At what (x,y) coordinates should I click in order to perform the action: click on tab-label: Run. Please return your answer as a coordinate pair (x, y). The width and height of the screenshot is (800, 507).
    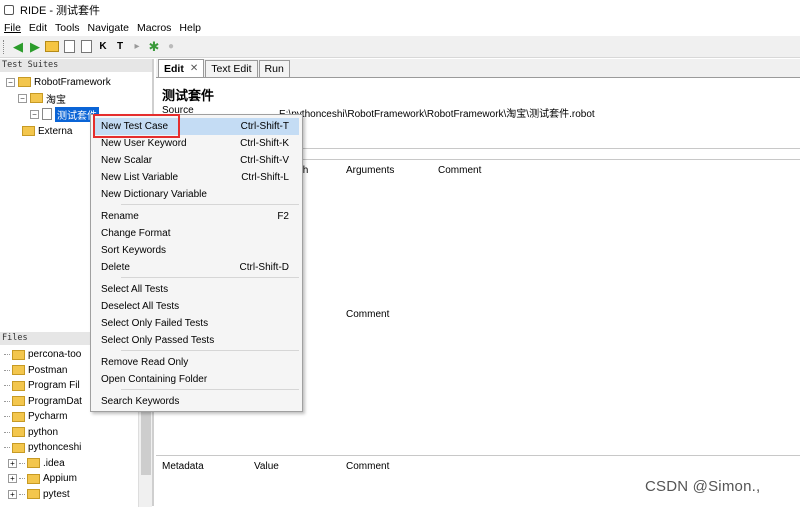
    Looking at the image, I should click on (274, 69).